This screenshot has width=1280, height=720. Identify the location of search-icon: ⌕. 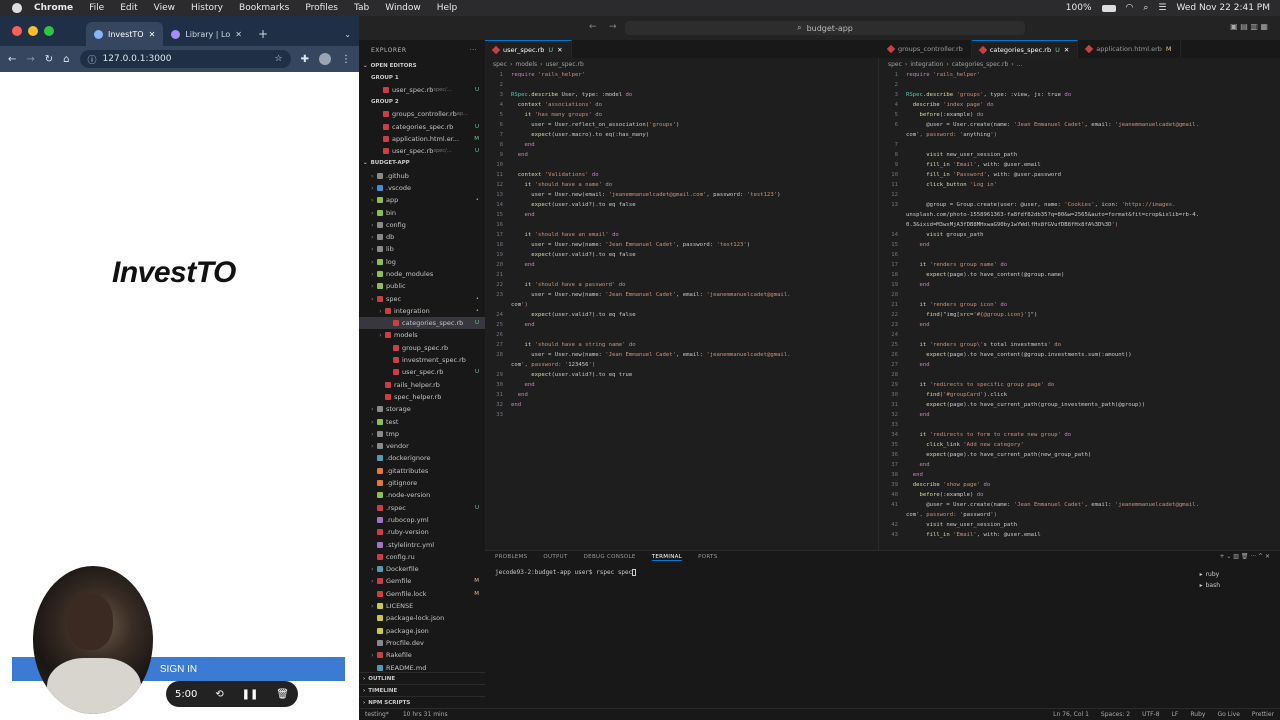
(1145, 8).